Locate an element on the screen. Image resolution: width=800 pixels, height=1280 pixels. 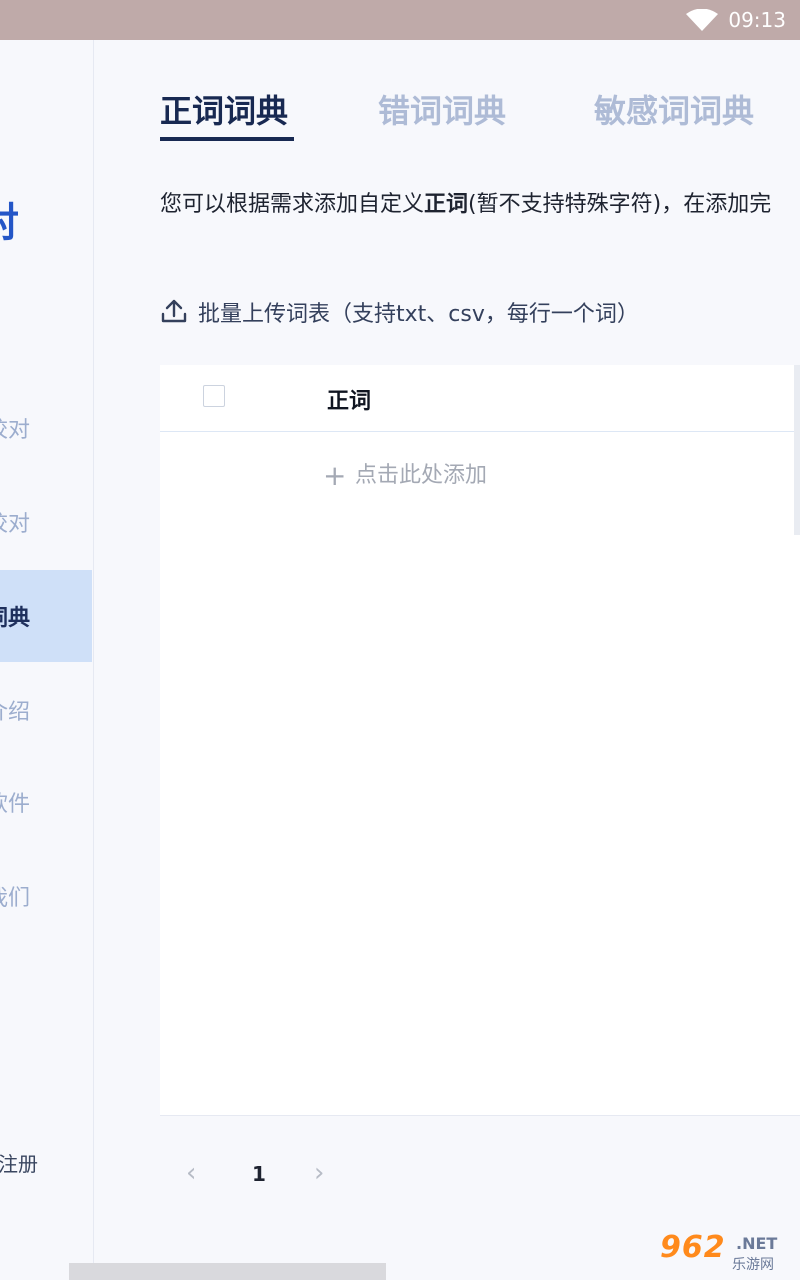
description-bold: 正词 is located at coordinates (446, 204).